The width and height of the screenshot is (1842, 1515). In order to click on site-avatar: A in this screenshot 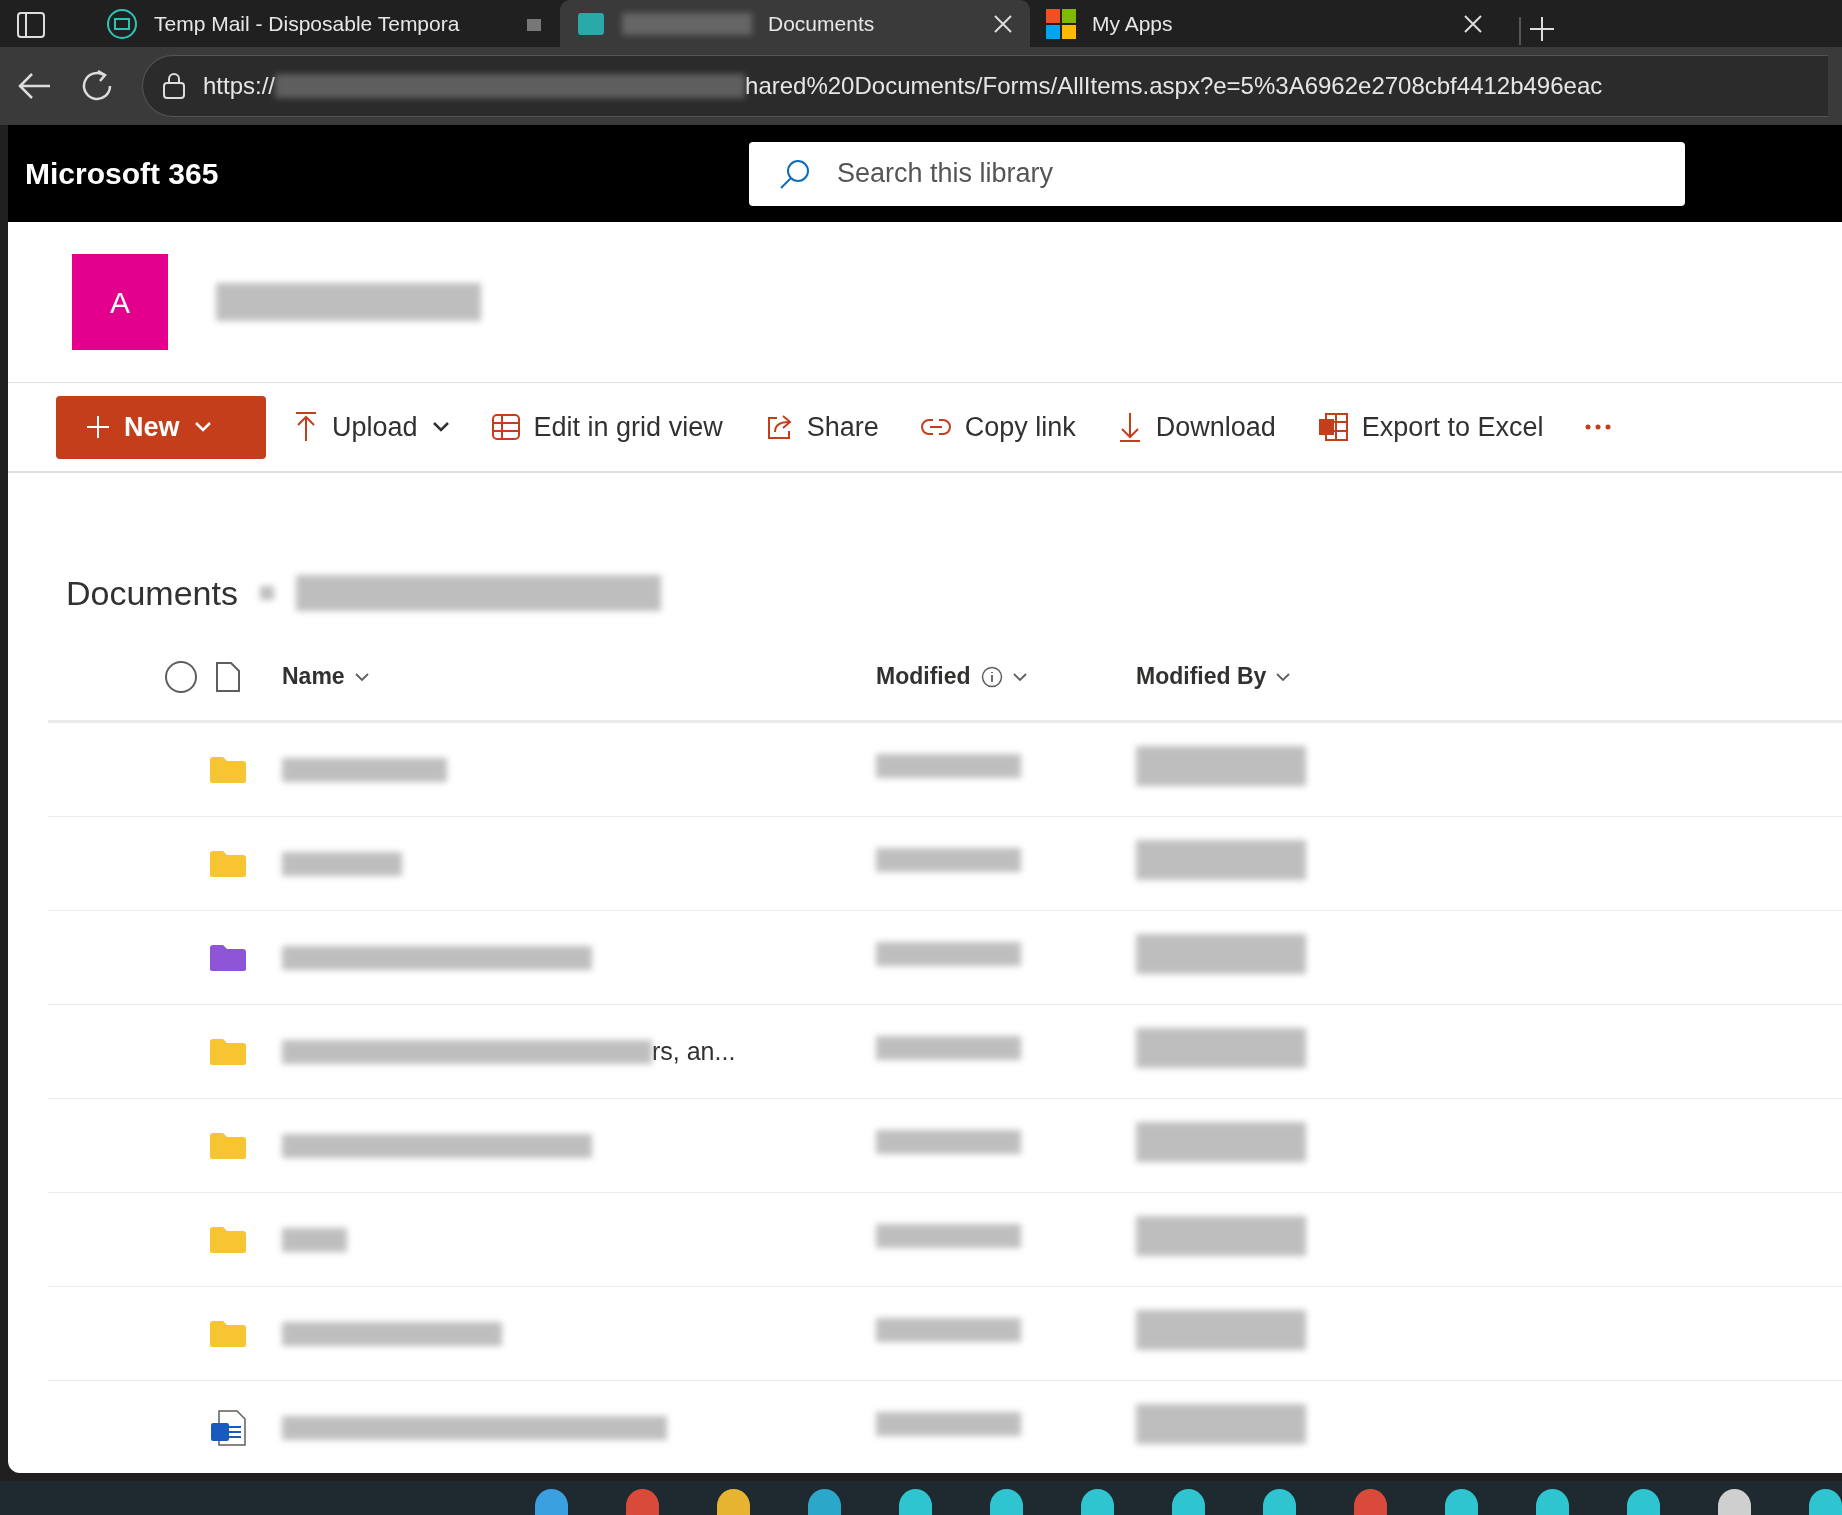, I will do `click(120, 302)`.